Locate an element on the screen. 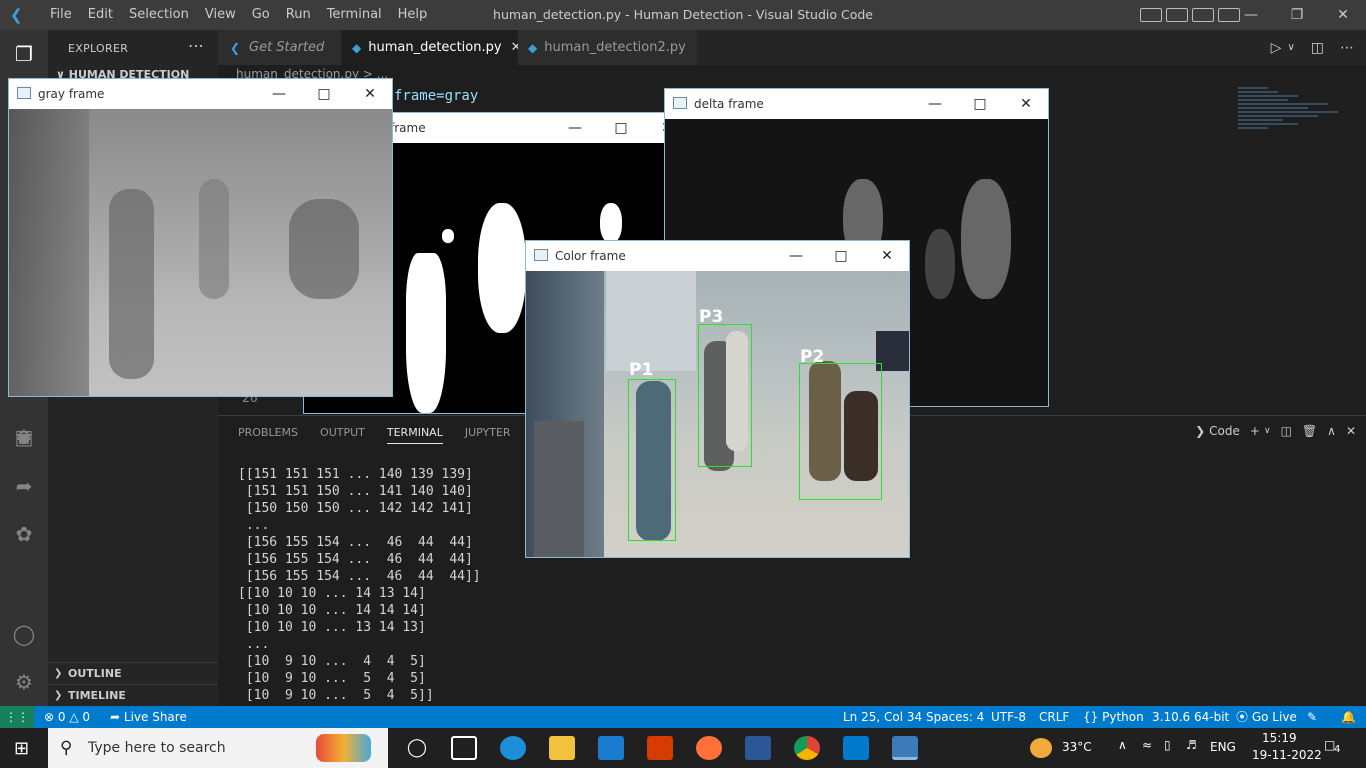 Image resolution: width=1366 pixels, height=768 pixels. new-terminal-icon: + is located at coordinates (1255, 431).